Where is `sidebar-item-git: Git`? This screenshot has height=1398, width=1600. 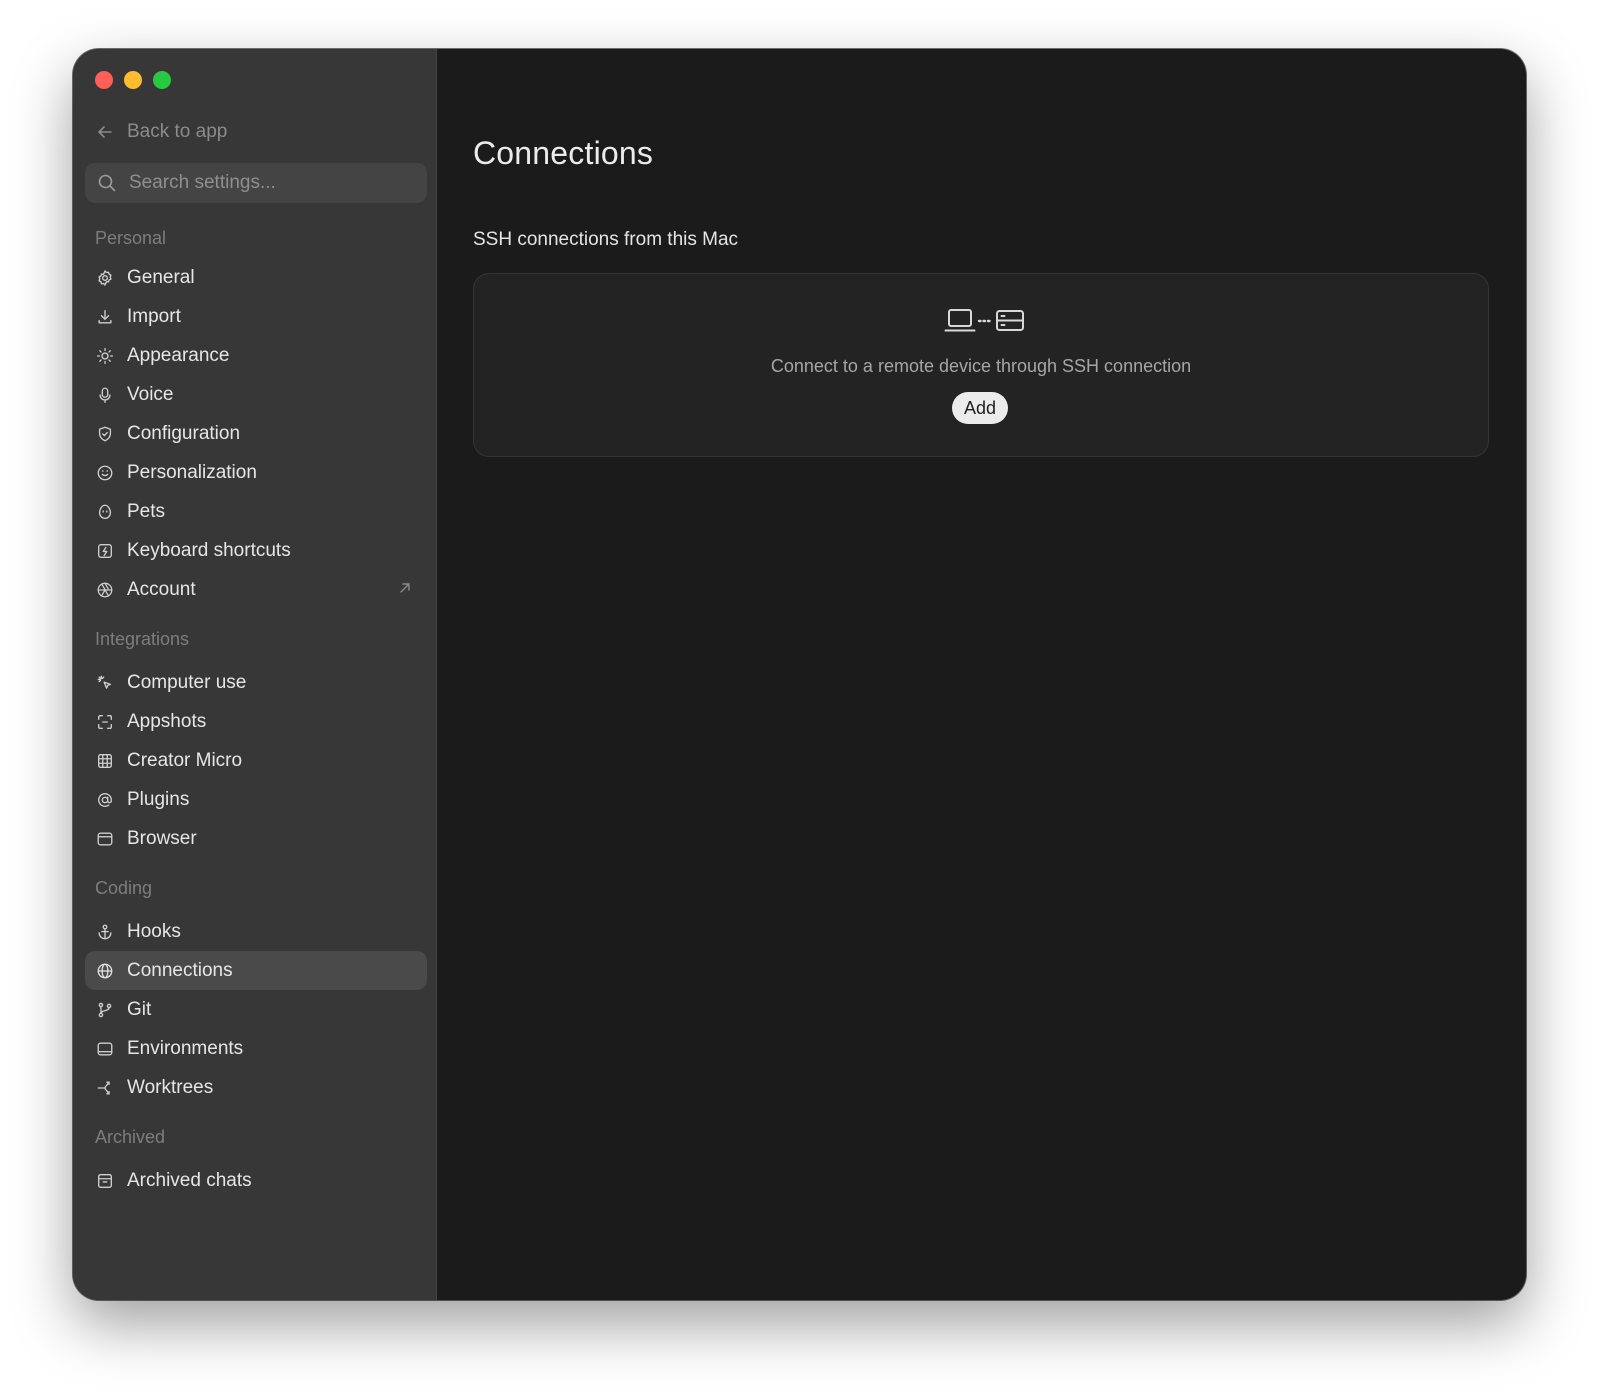
sidebar-item-git: Git is located at coordinates (256, 1009).